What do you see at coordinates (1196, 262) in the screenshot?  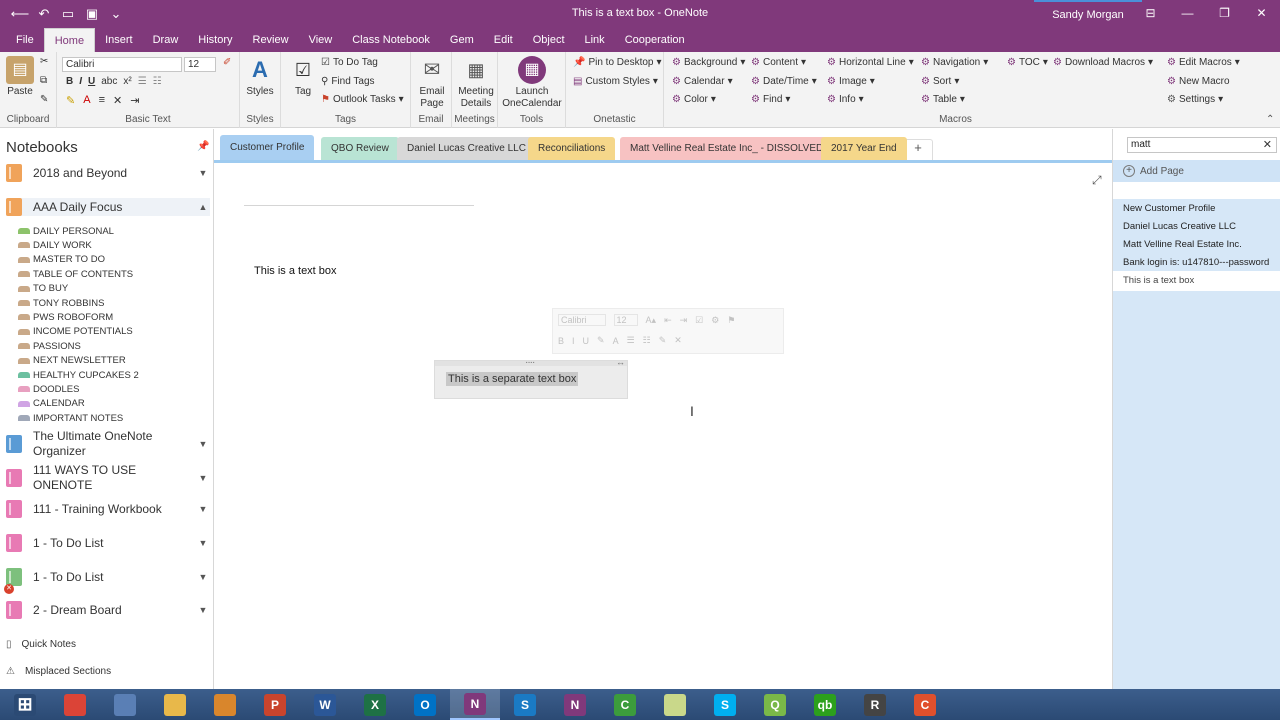 I see `page-list-item: Bank login is: u147810---password` at bounding box center [1196, 262].